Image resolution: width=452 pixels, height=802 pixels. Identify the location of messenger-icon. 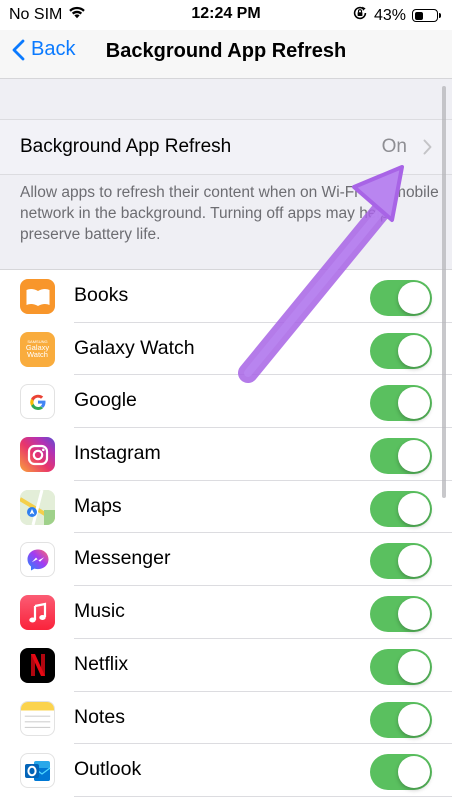
(37, 560).